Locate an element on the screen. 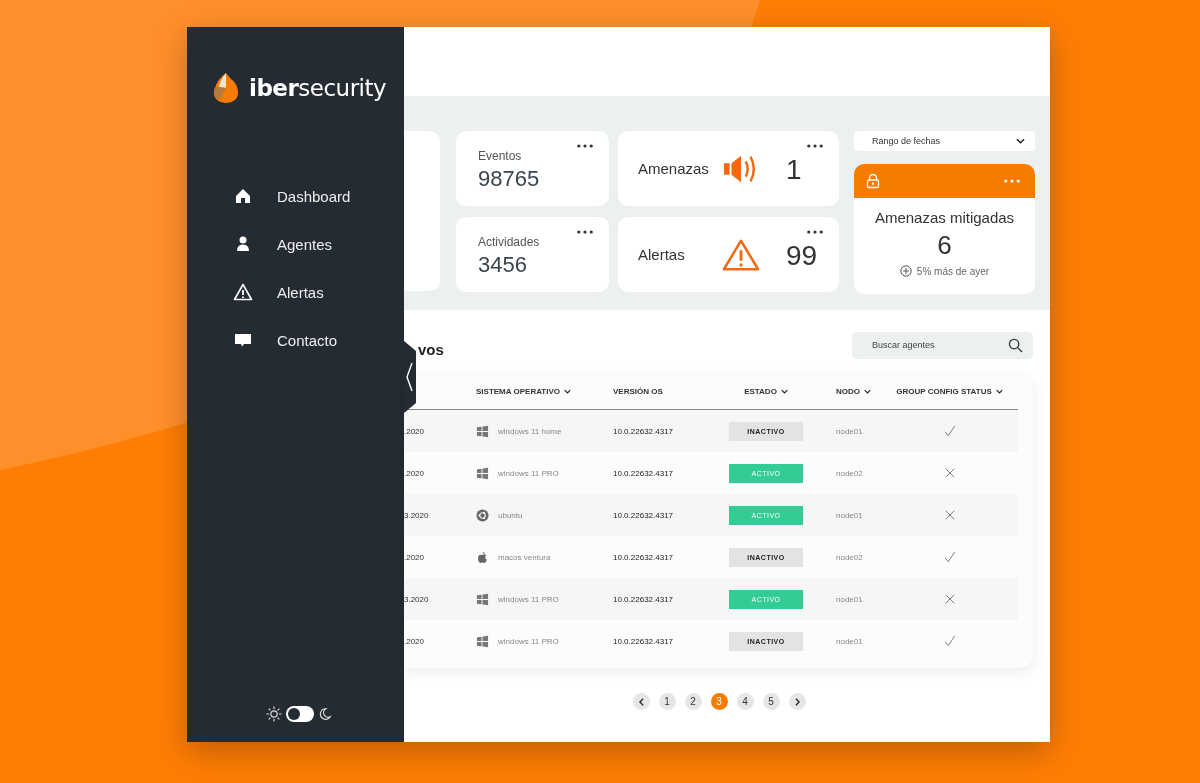 The height and width of the screenshot is (783, 1200). search-field: Buscar agentes is located at coordinates (942, 345).